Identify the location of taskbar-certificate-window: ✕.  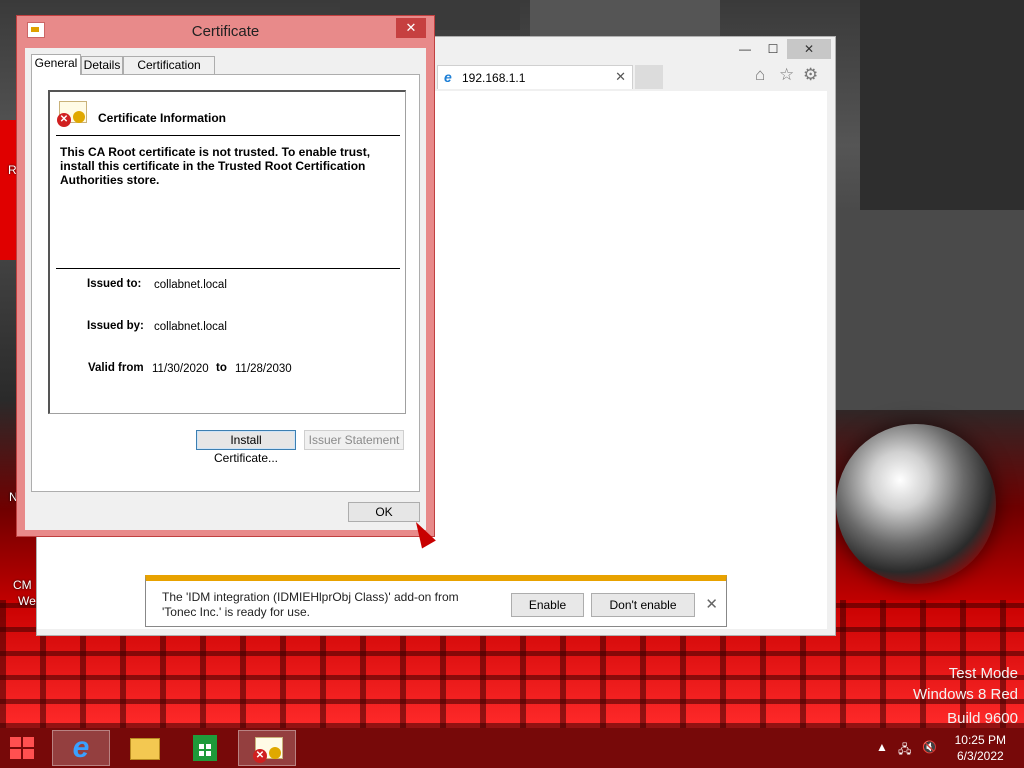
(267, 748).